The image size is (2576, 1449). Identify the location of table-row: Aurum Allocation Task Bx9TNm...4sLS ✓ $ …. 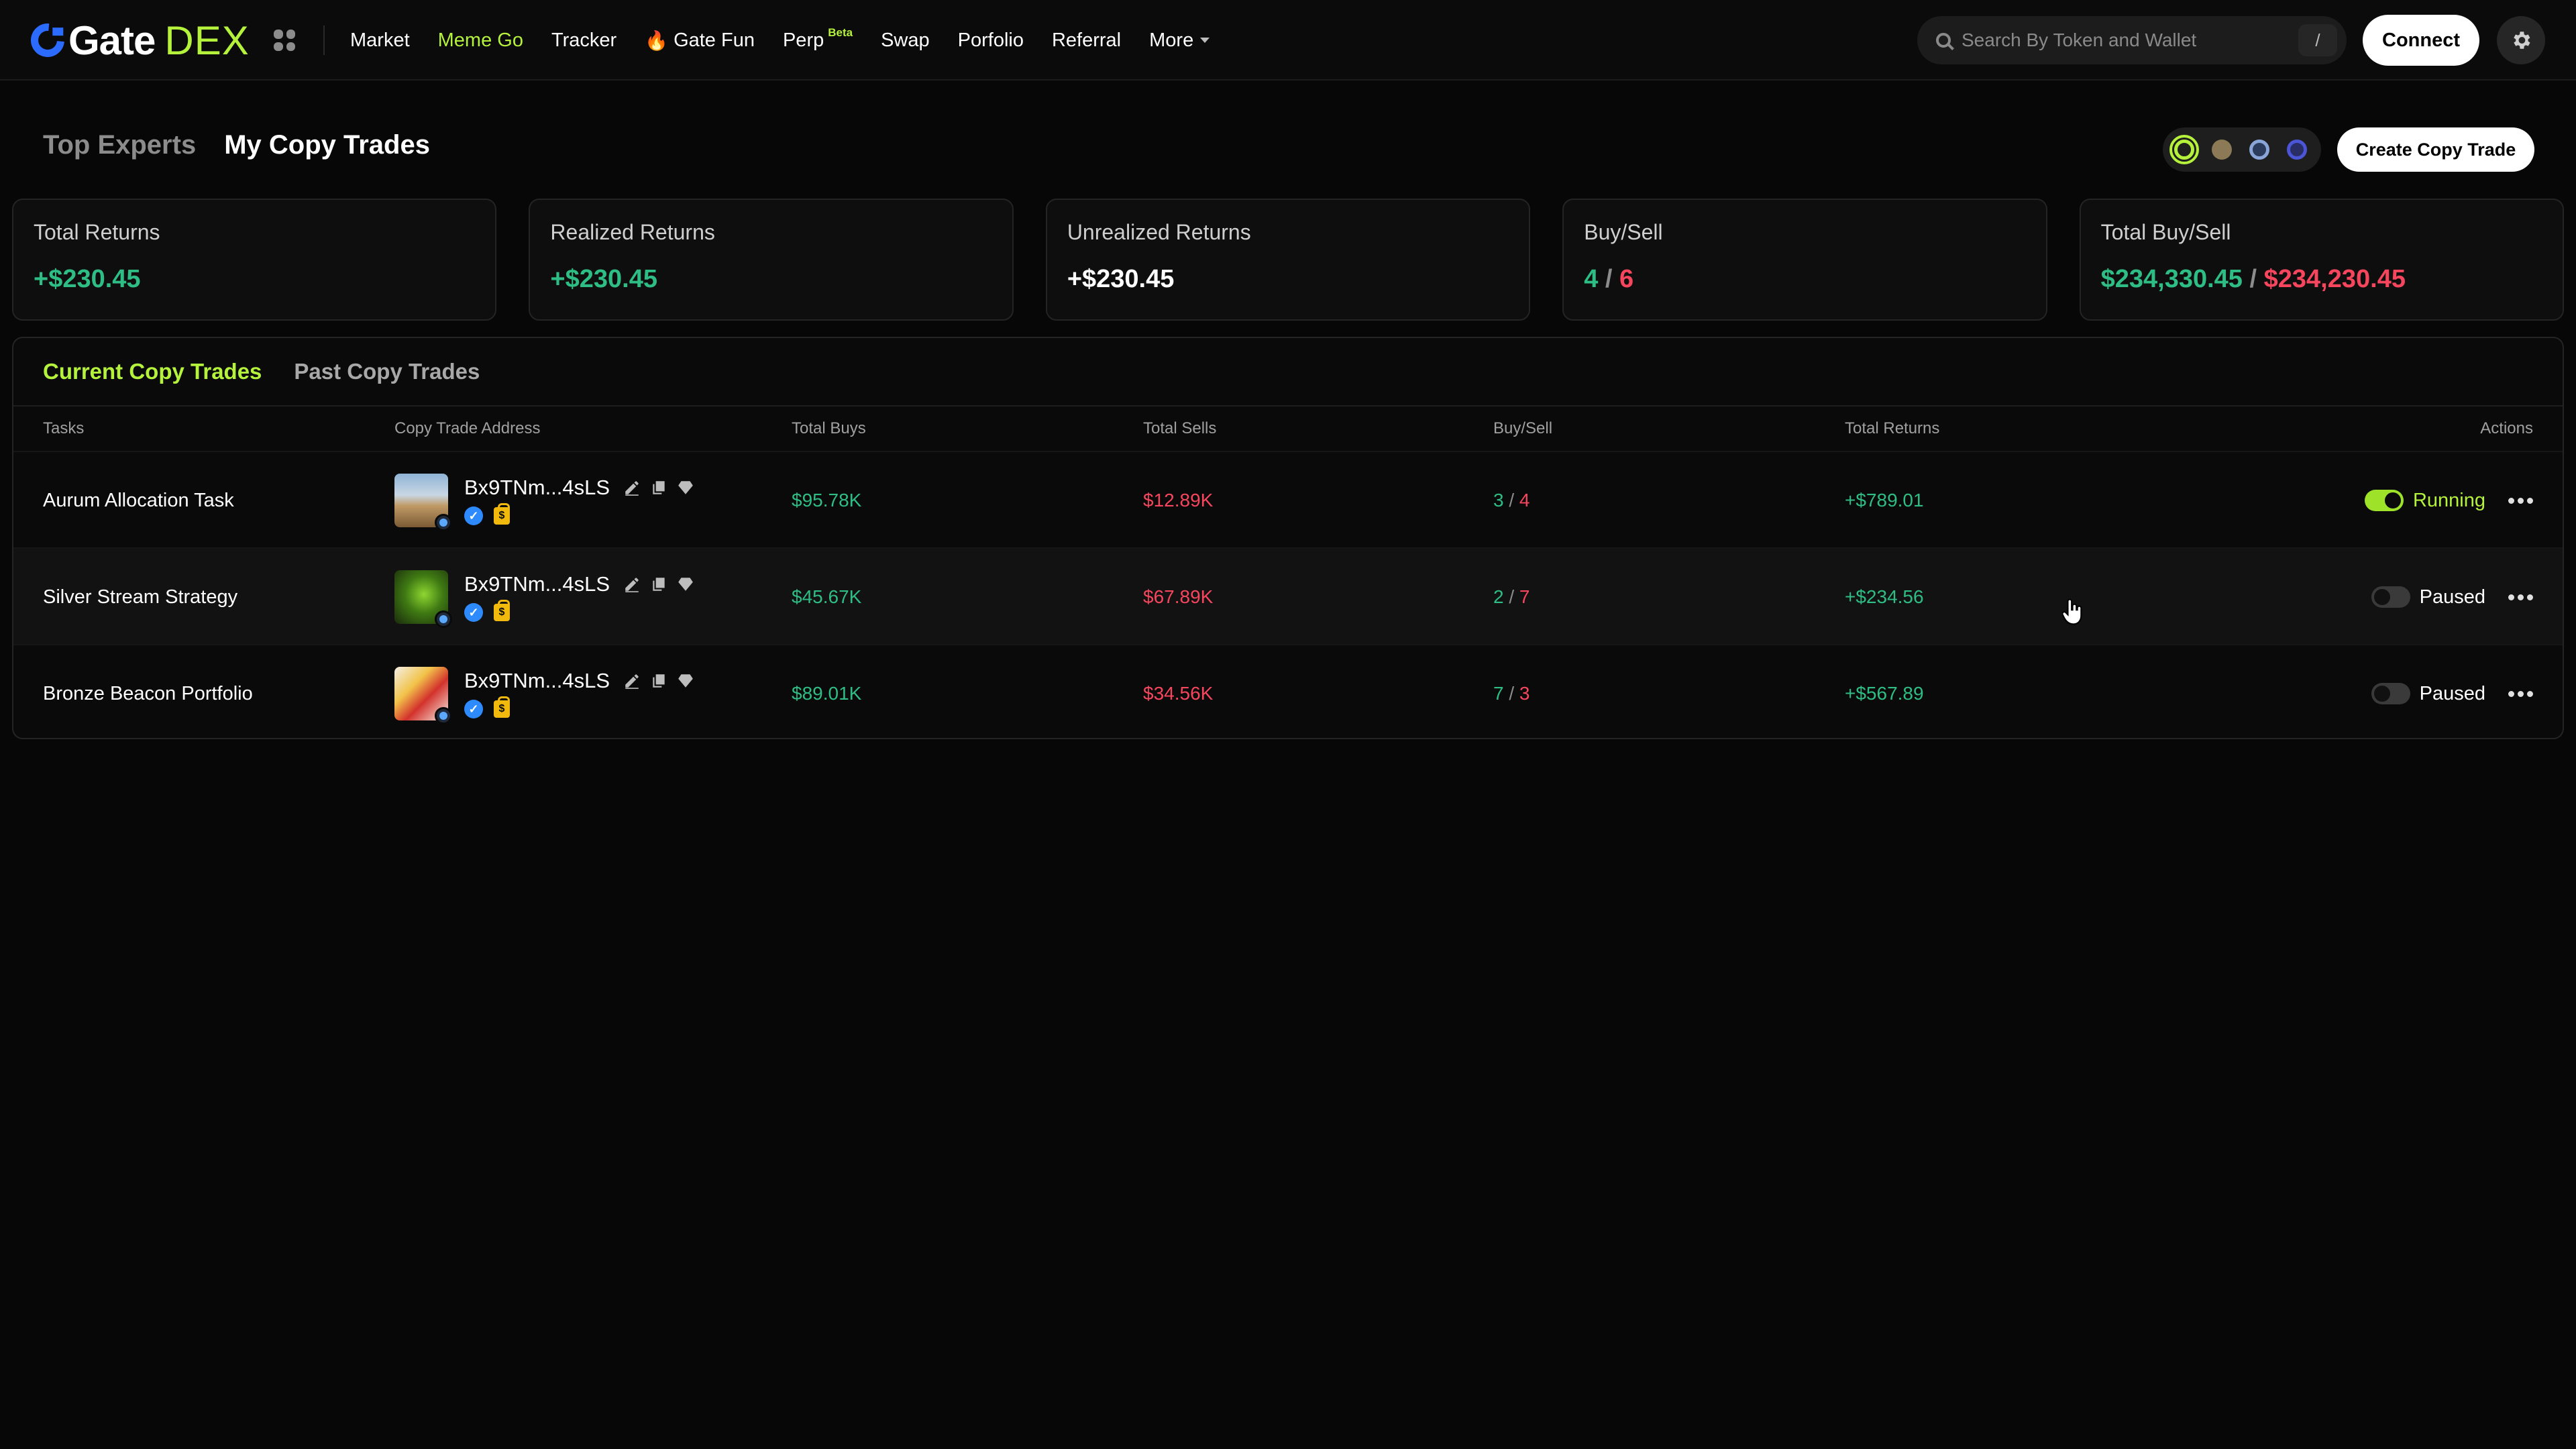
(1288, 499).